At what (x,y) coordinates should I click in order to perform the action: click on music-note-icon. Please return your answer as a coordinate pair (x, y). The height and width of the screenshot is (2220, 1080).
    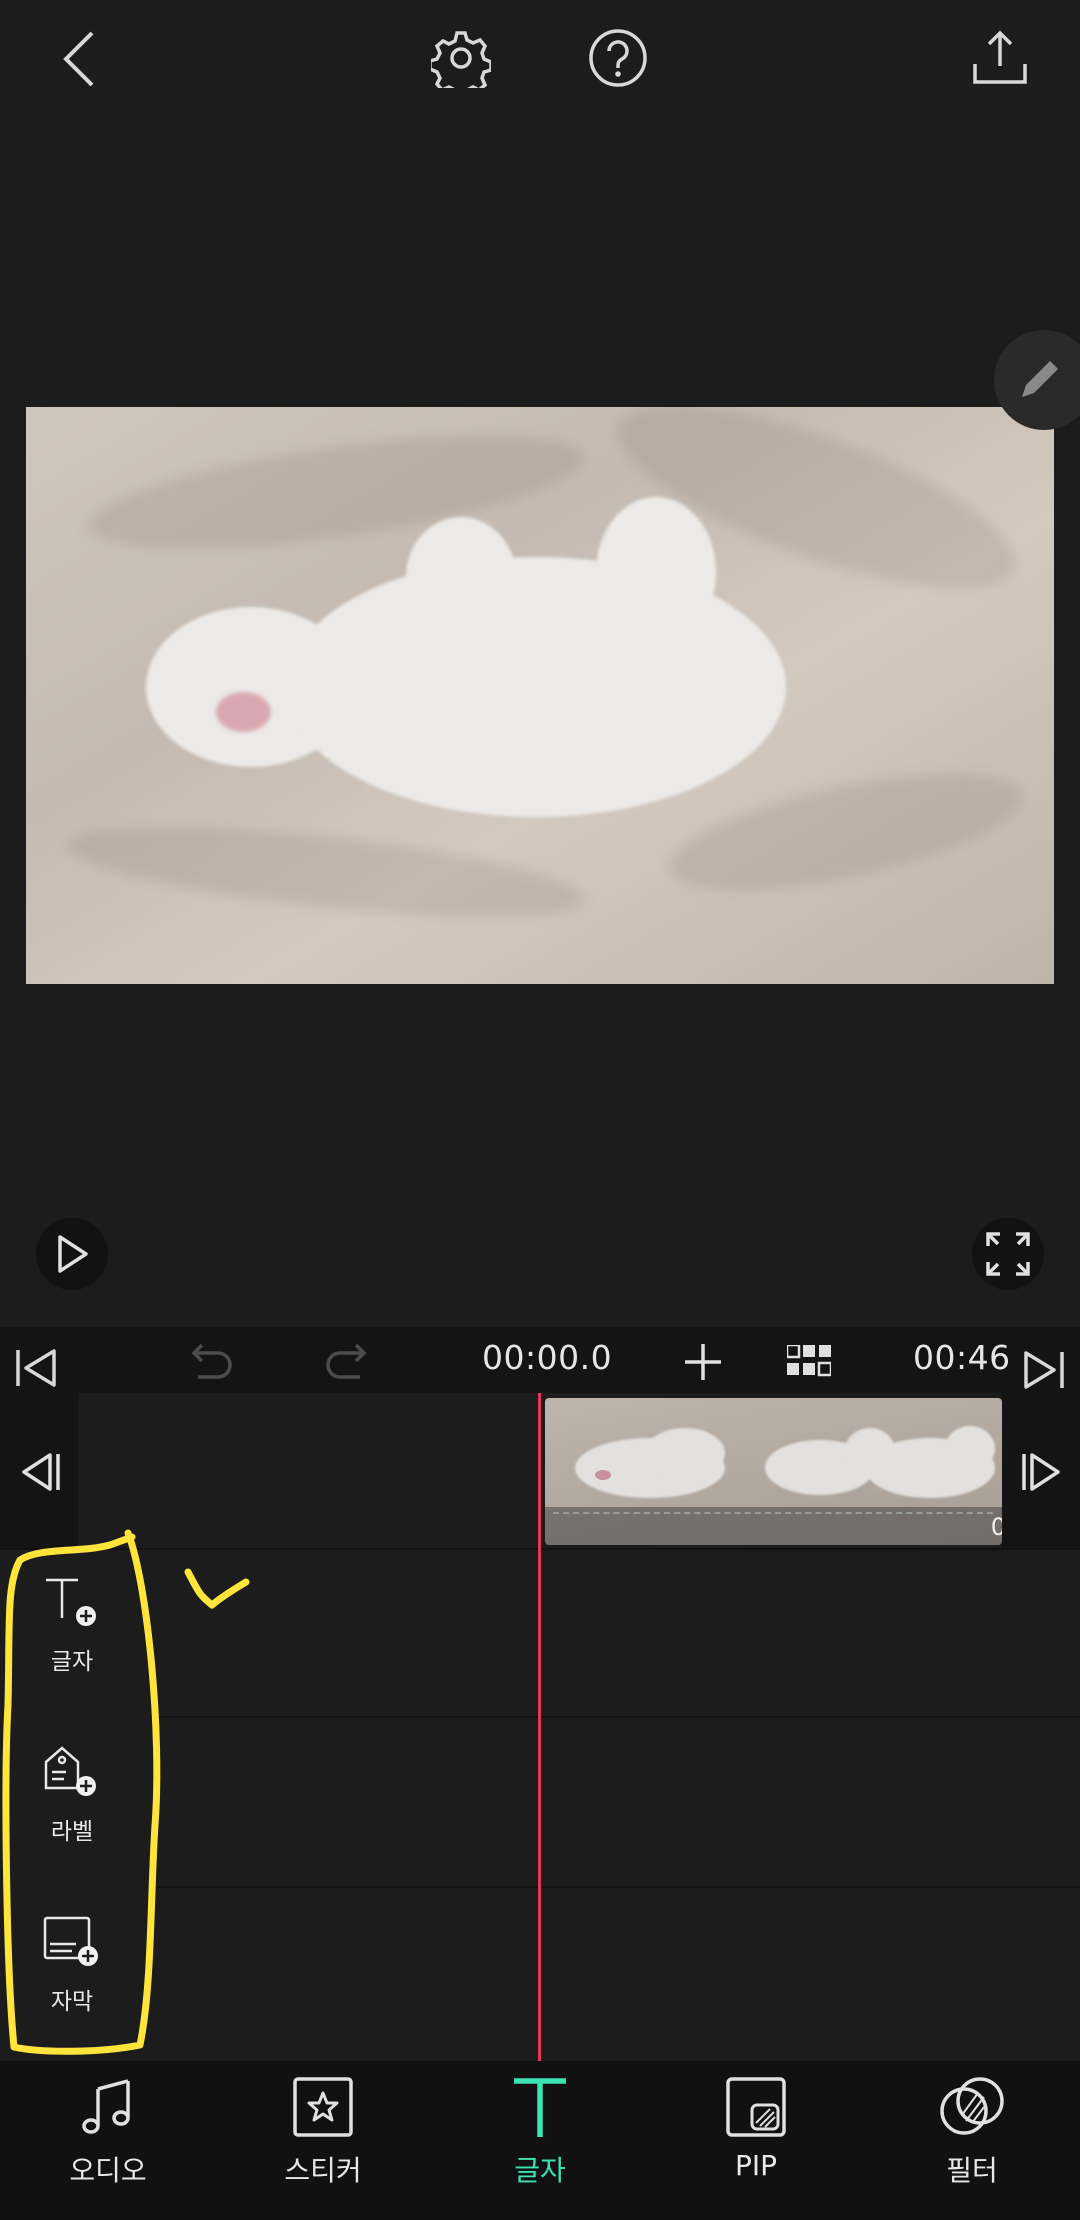
    Looking at the image, I should click on (106, 2106).